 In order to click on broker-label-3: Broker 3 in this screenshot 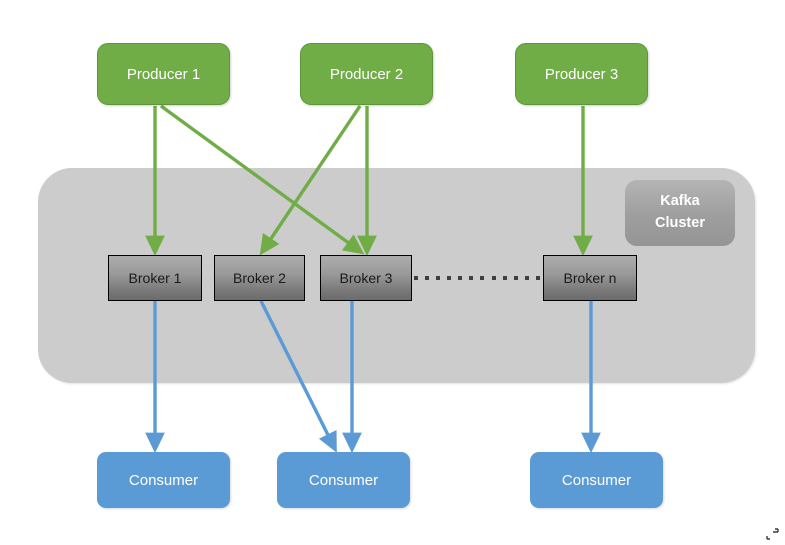, I will do `click(366, 278)`.